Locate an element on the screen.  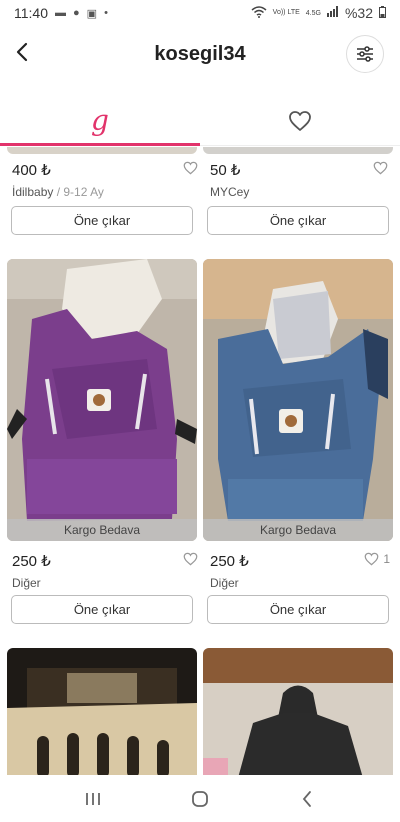
status-time: 11:40 is located at coordinates (31, 13).